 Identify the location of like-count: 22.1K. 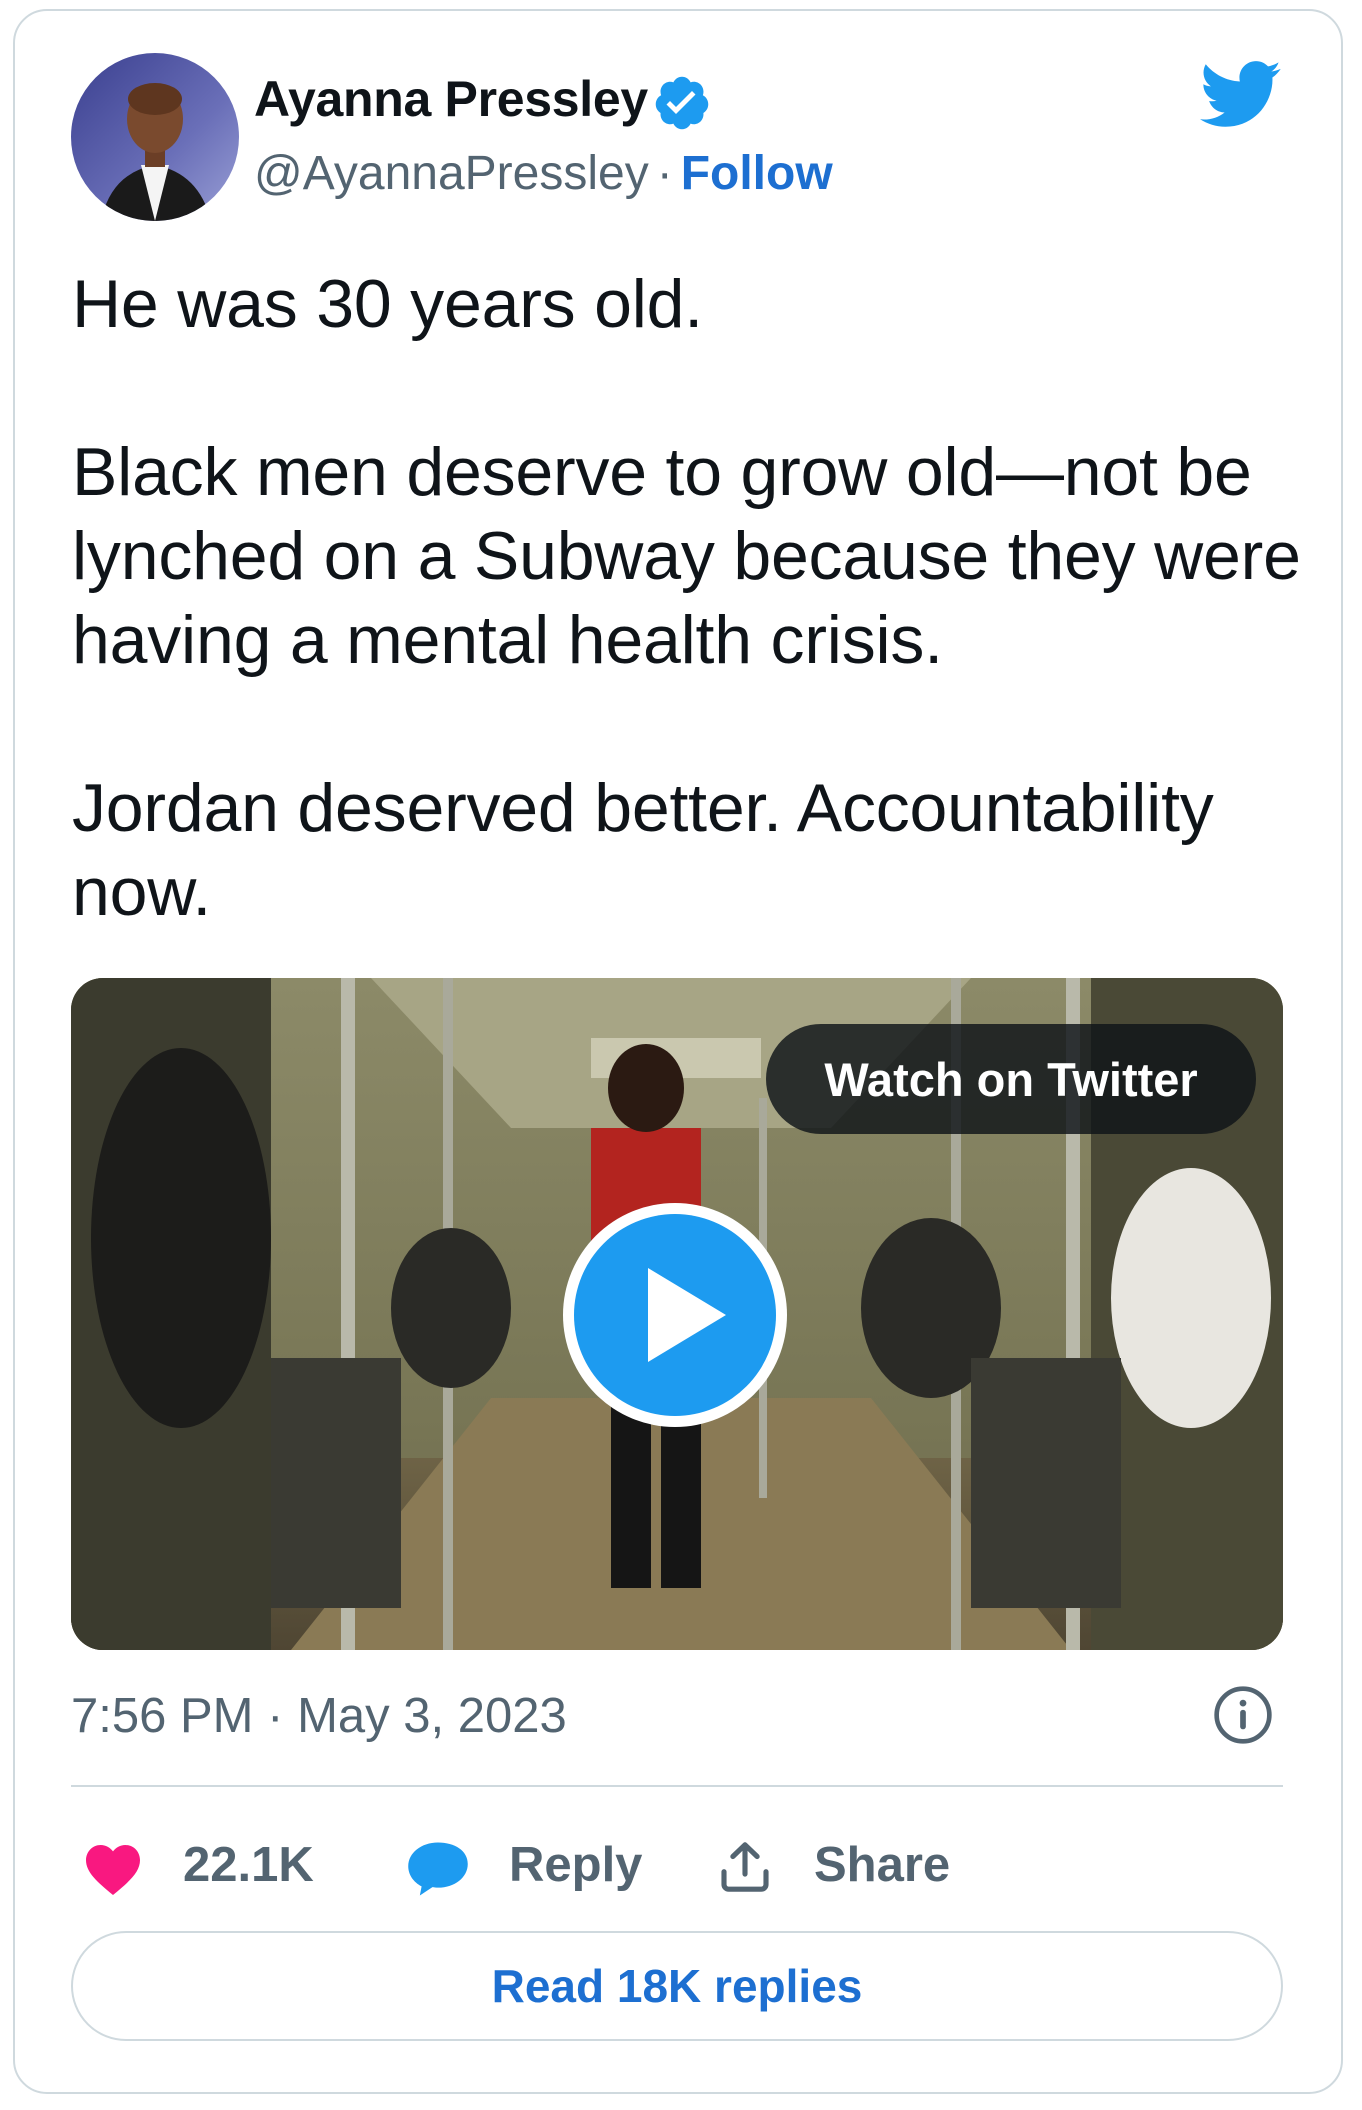
(248, 1865).